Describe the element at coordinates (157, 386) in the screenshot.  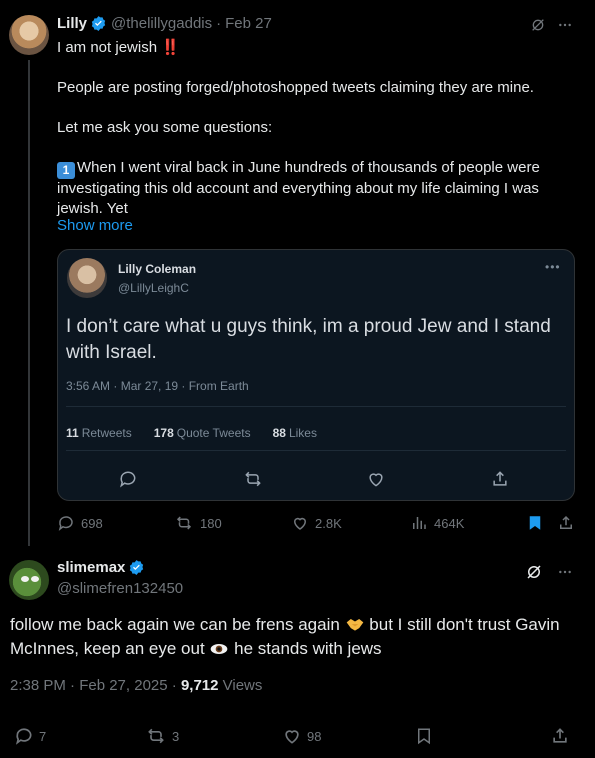
I see `quoted-meta: 3:56 AM · Mar 27, 19 · From Earth` at that location.